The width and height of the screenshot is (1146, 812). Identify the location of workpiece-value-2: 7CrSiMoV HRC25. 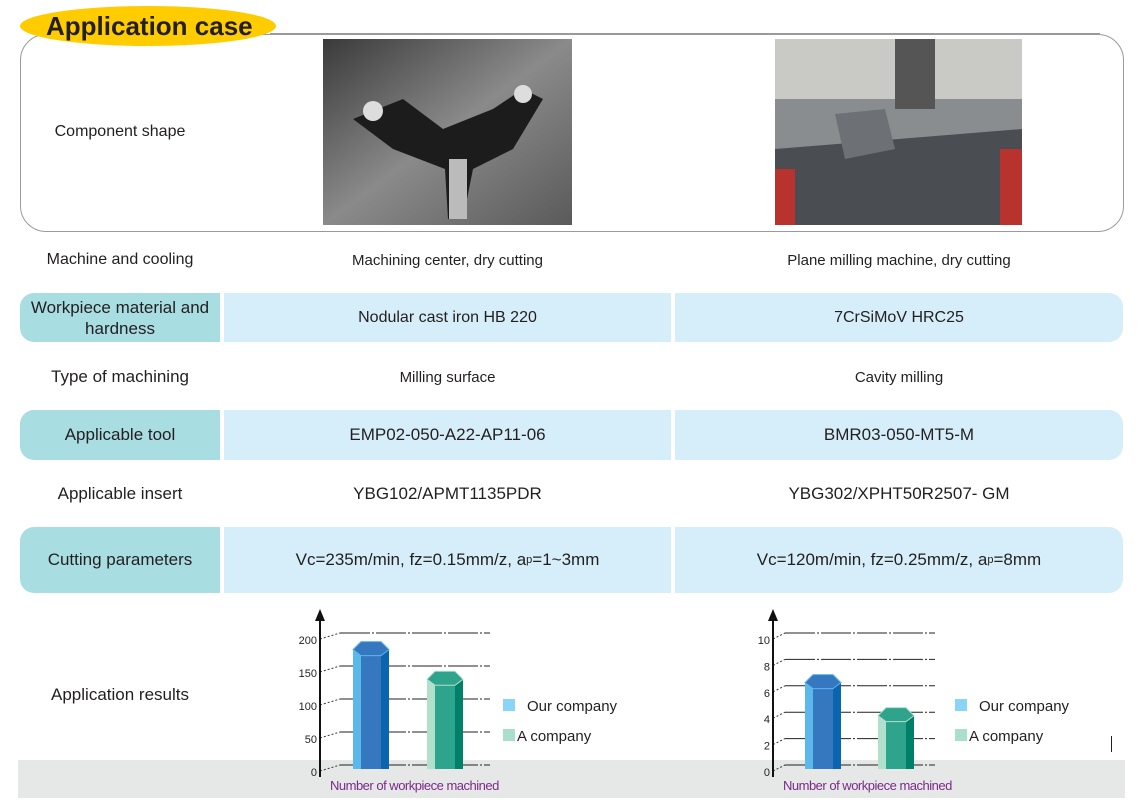
(899, 317).